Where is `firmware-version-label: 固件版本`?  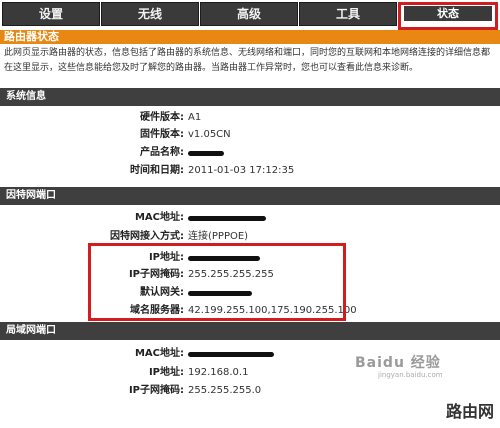 firmware-version-label: 固件版本 is located at coordinates (160, 134).